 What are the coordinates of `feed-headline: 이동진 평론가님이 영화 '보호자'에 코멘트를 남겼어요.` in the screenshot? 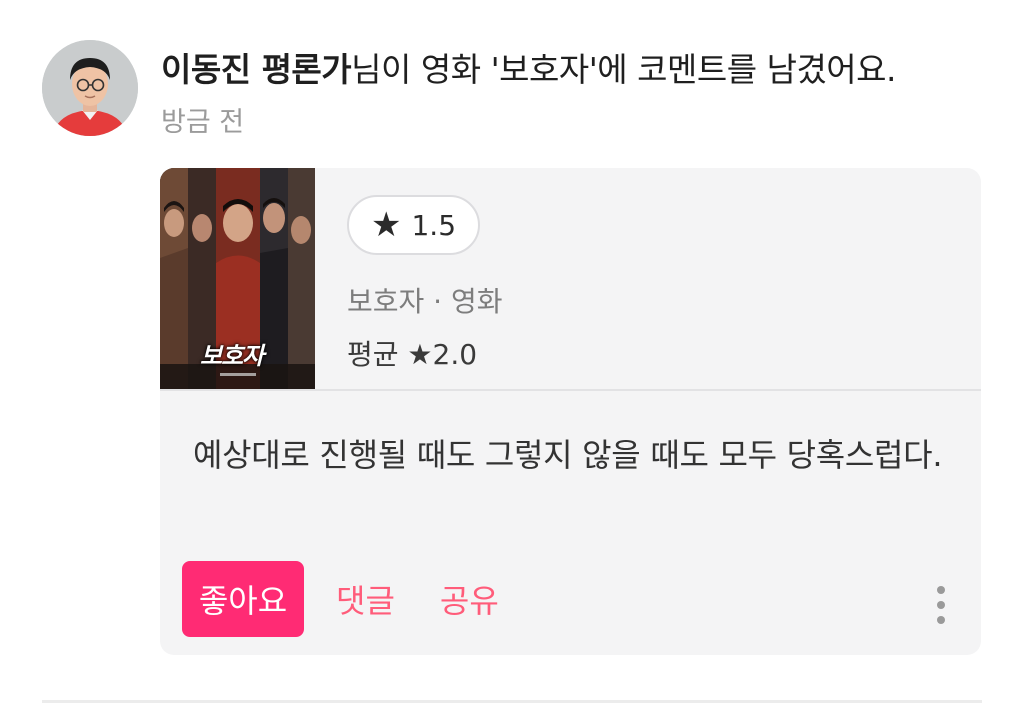 It's located at (576, 70).